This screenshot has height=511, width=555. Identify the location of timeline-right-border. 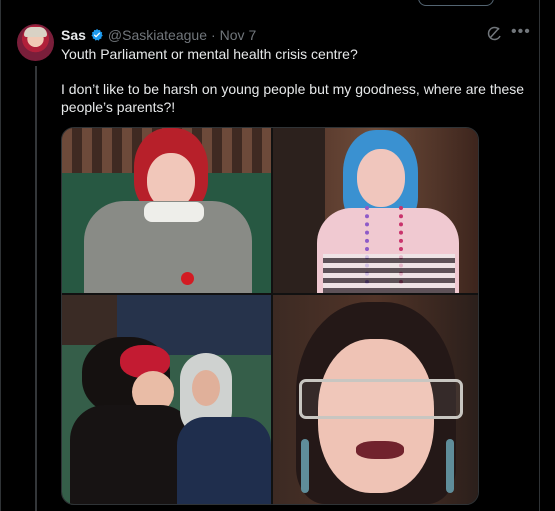
(539, 255).